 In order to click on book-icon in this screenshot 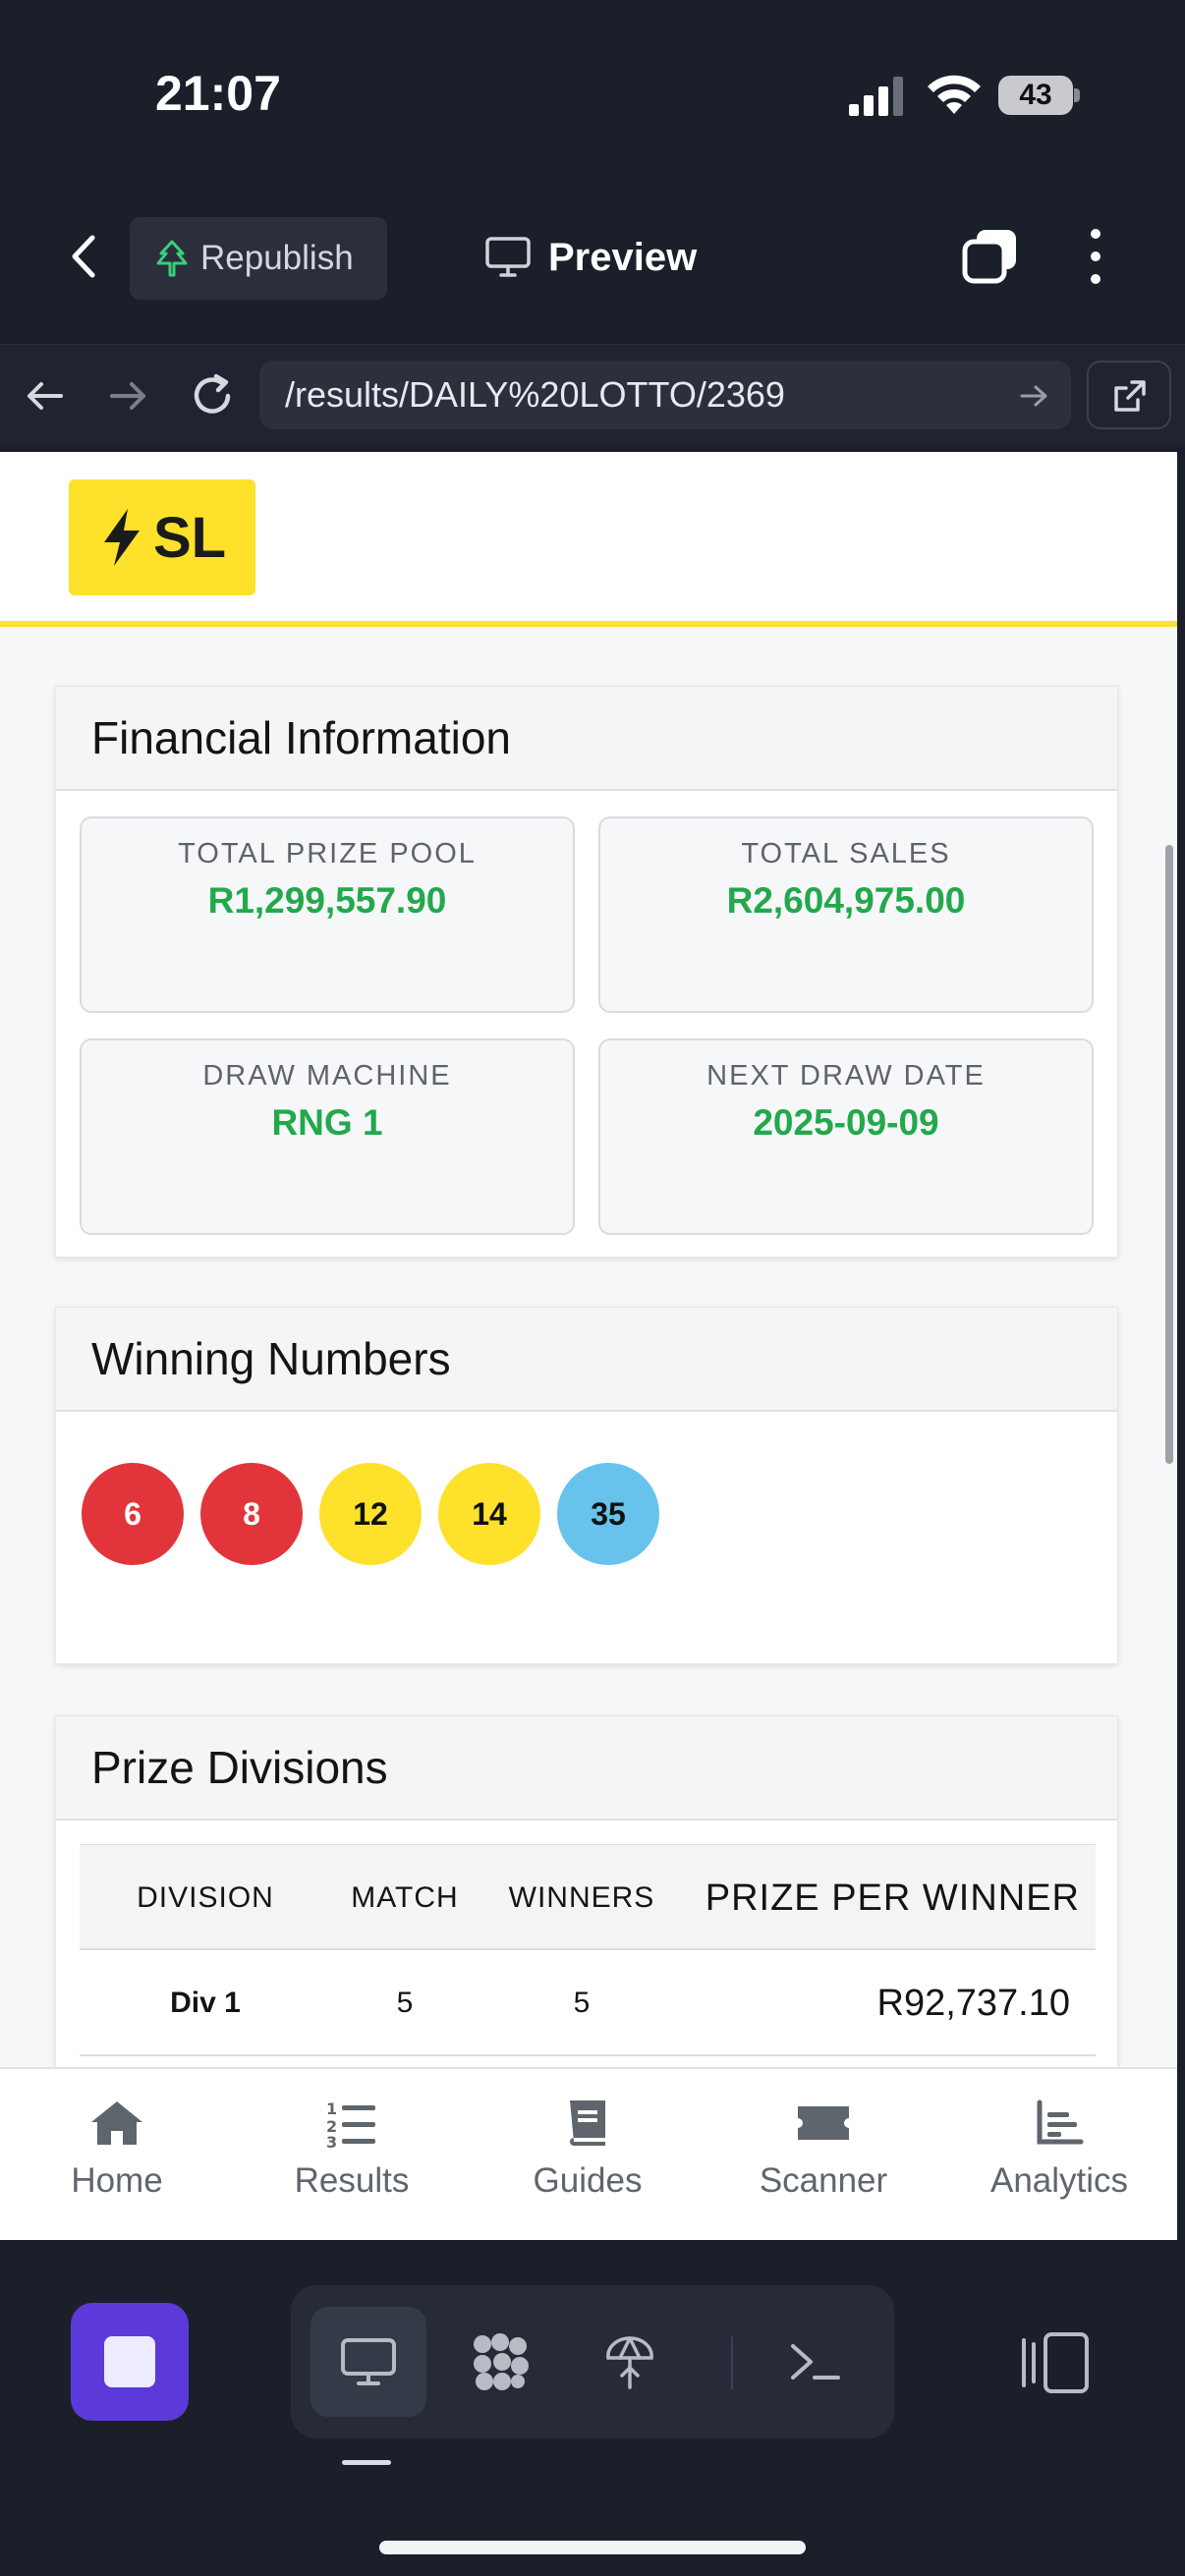, I will do `click(588, 2123)`.